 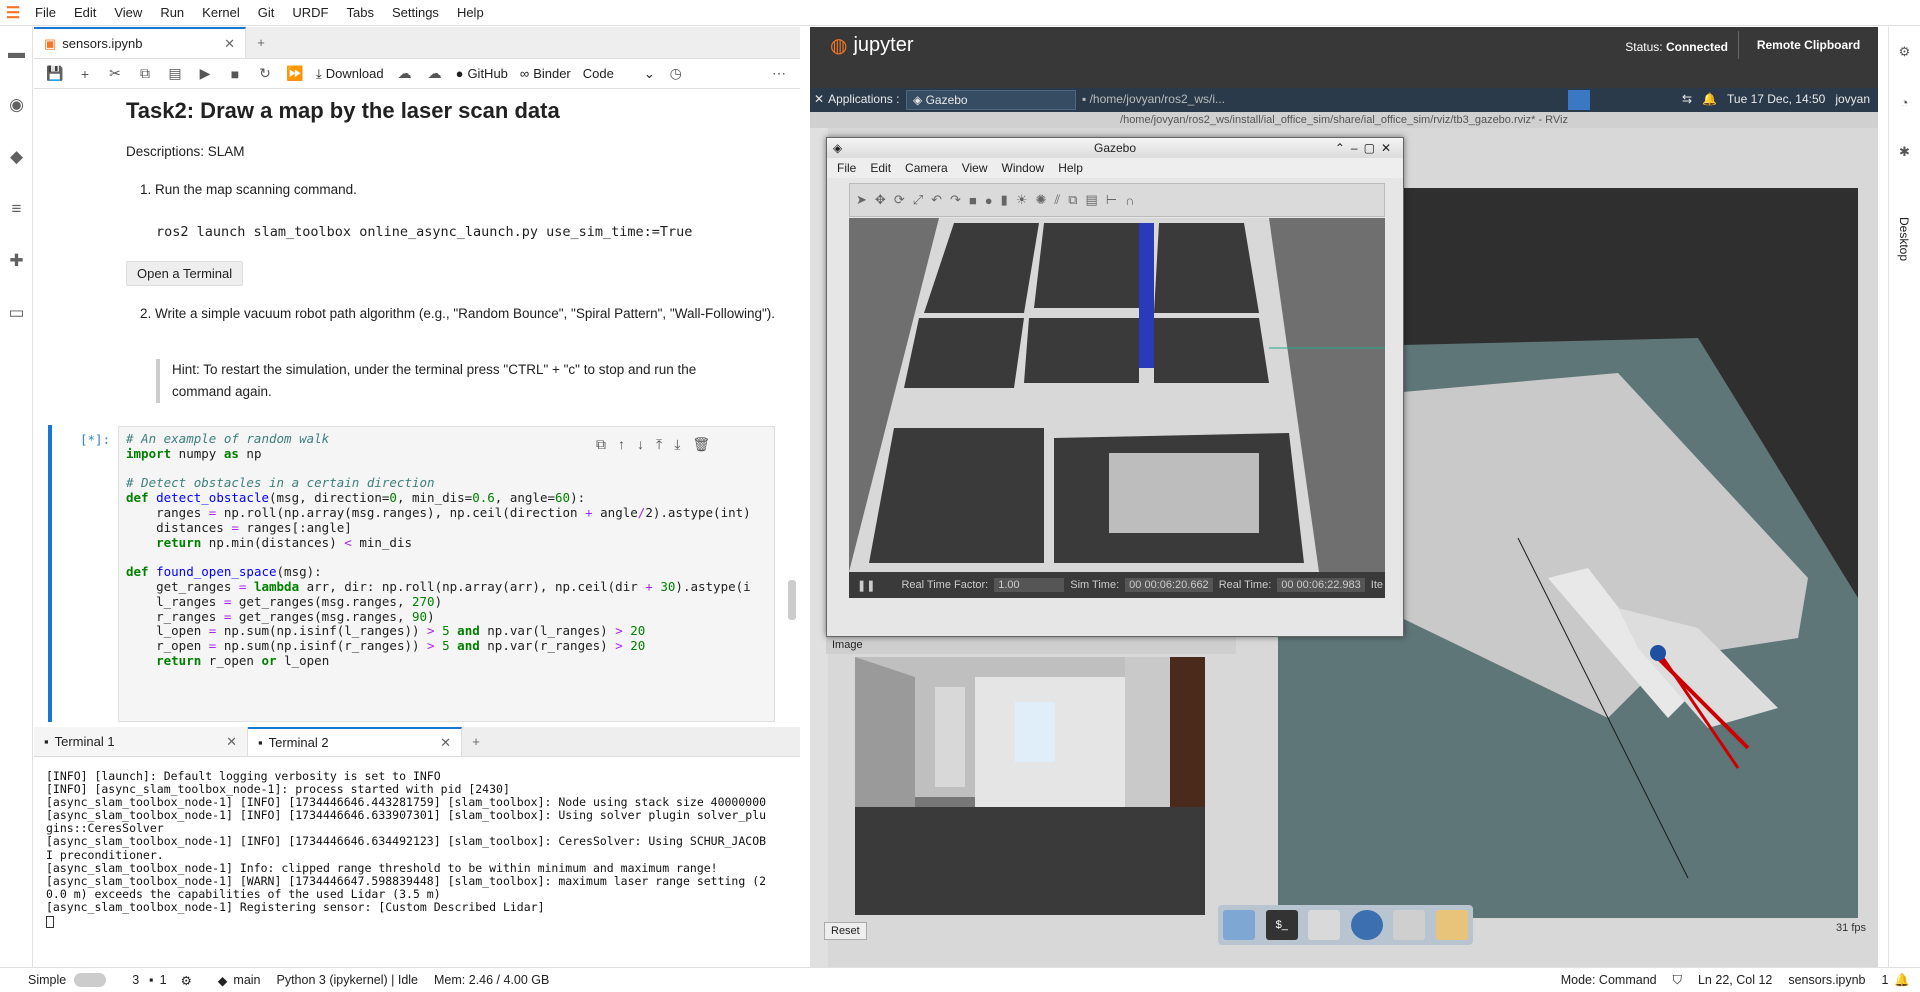 What do you see at coordinates (861, 200) in the screenshot?
I see `select-icon: ➤` at bounding box center [861, 200].